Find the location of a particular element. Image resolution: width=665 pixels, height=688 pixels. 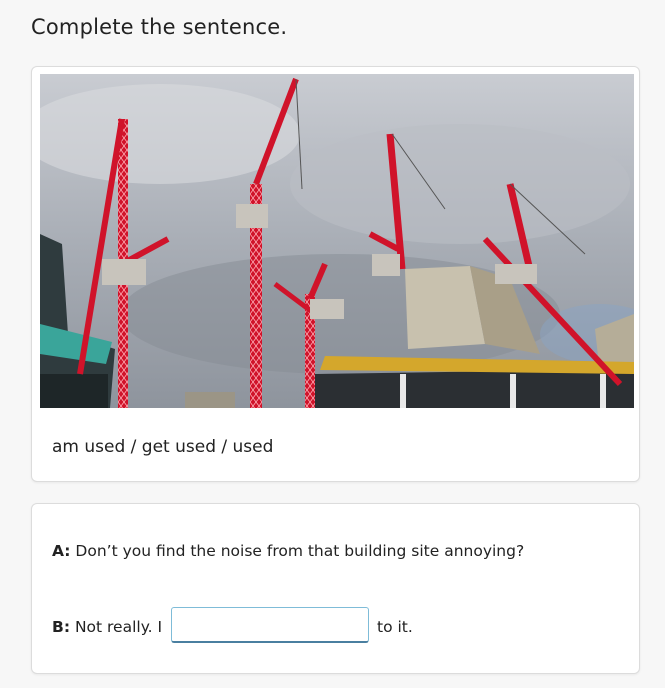

speaker-b-text-before: Not really. I is located at coordinates (116, 627).